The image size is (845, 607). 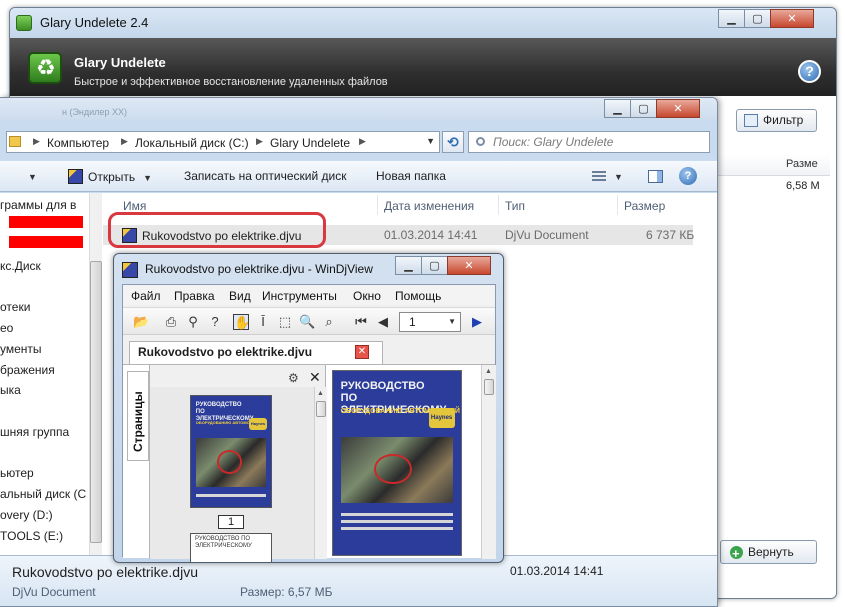 I want to click on rect-select-icon: ⬚, so click(x=285, y=322).